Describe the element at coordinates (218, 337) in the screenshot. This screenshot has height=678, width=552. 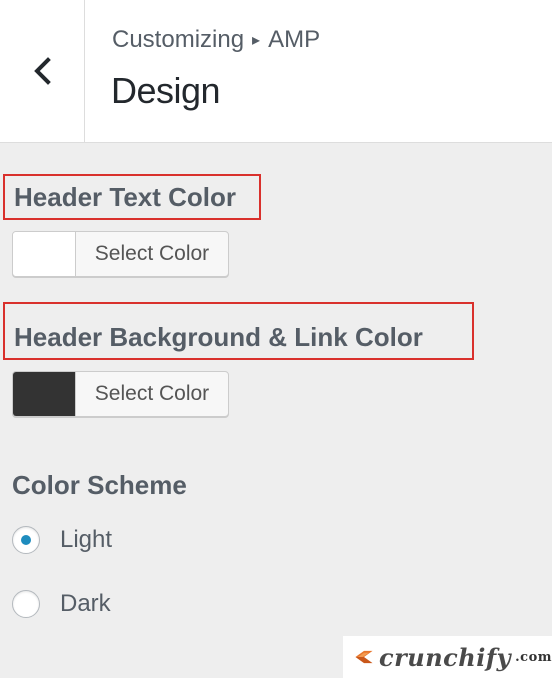
I see `header-bg-color-label: Header Background & Link Color` at that location.